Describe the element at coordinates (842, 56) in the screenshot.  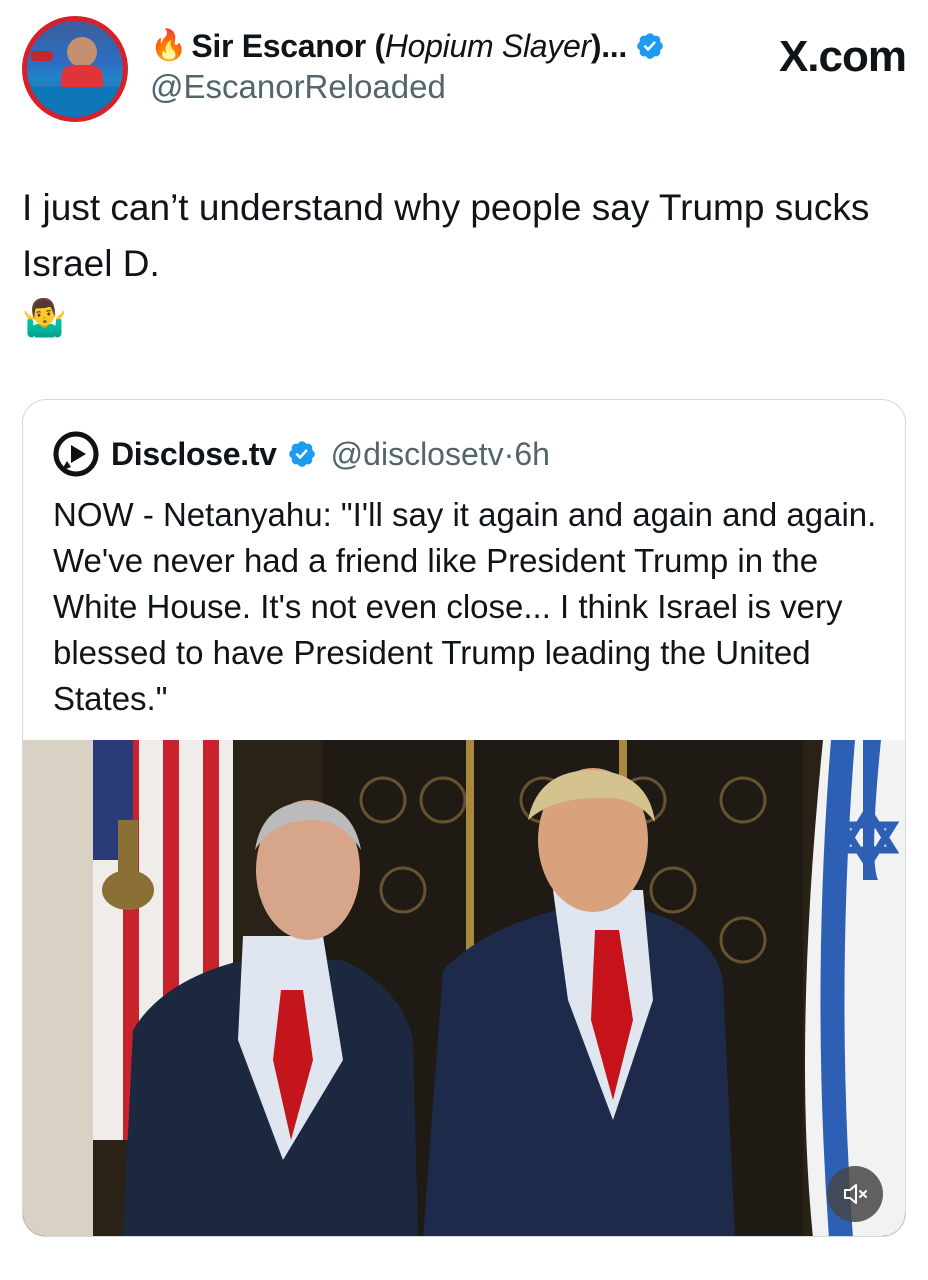
I see `x-com-logo: X.com` at that location.